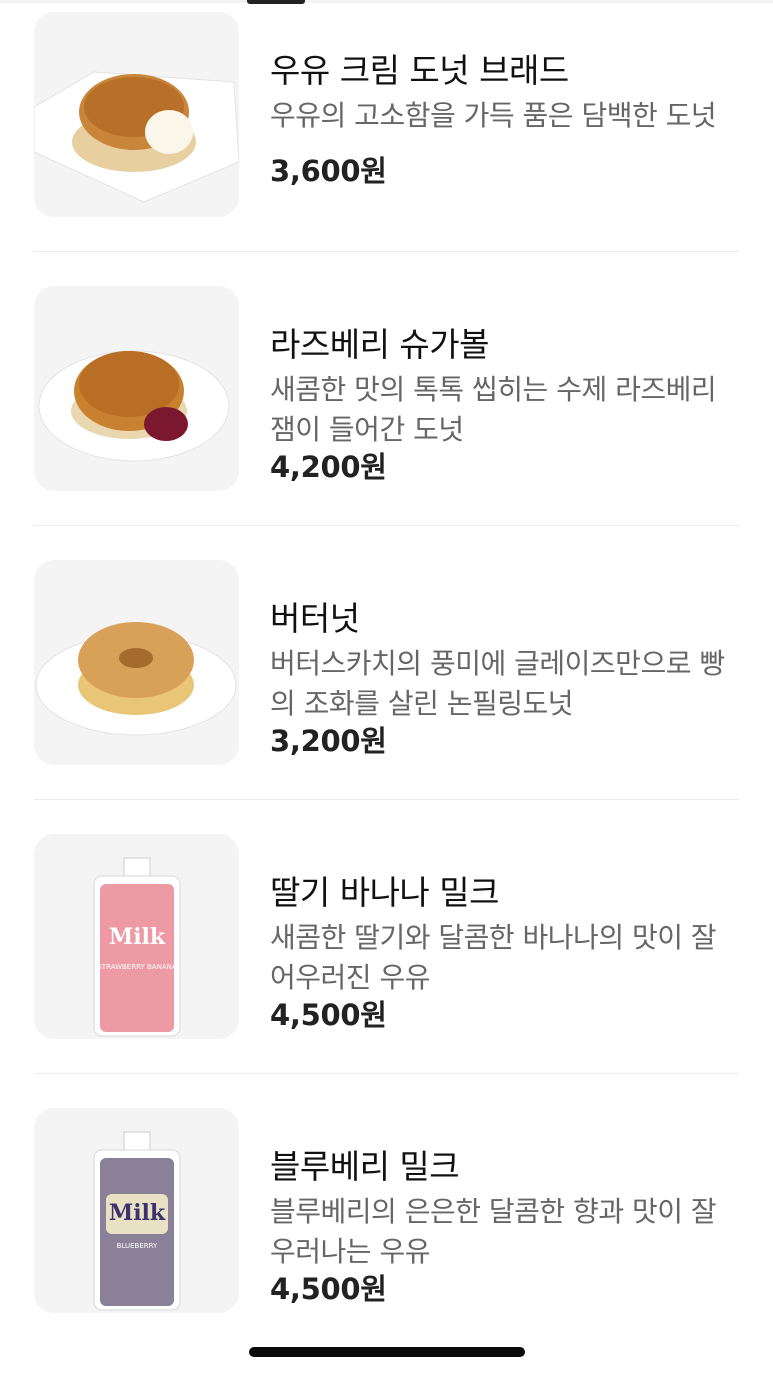 This screenshot has width=773, height=1374. I want to click on product-price: 4,200원, so click(328, 467).